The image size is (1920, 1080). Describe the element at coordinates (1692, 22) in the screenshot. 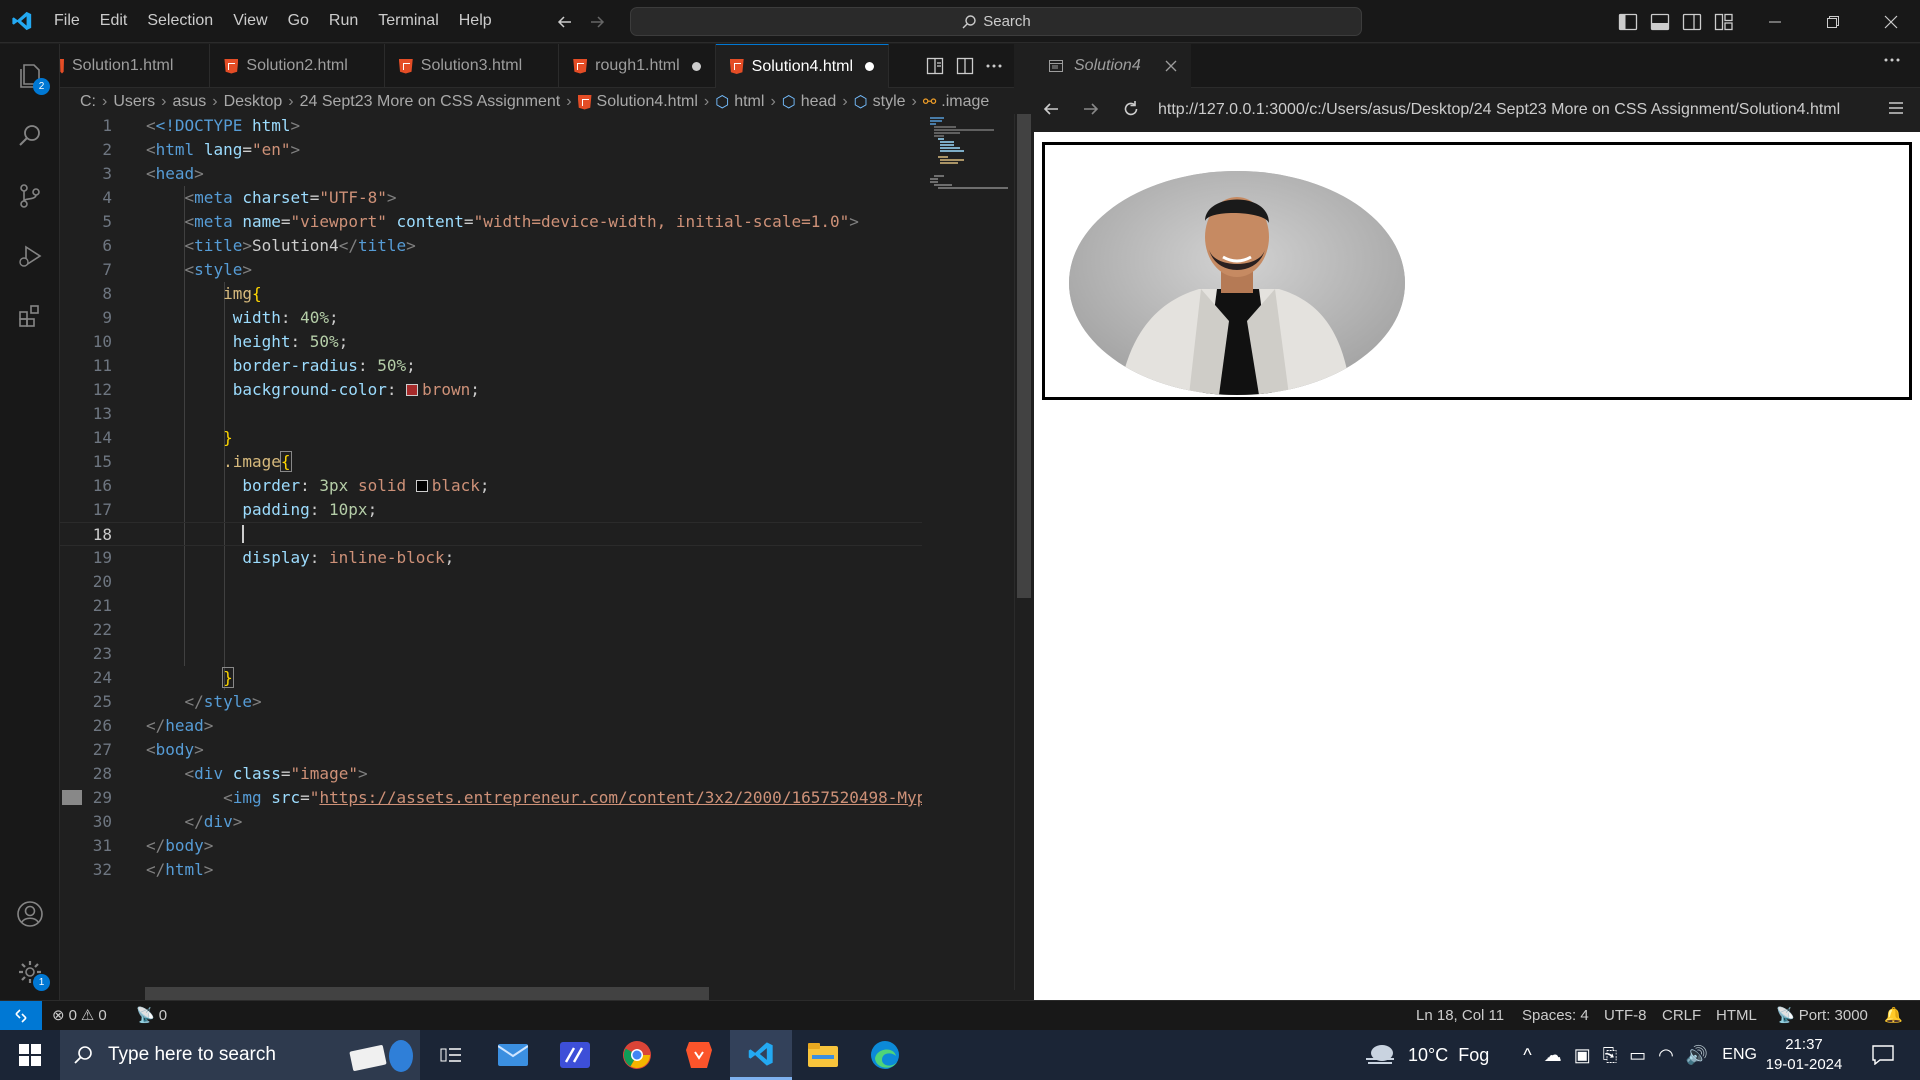

I see `toggle-secondary-sidebar-icon` at that location.